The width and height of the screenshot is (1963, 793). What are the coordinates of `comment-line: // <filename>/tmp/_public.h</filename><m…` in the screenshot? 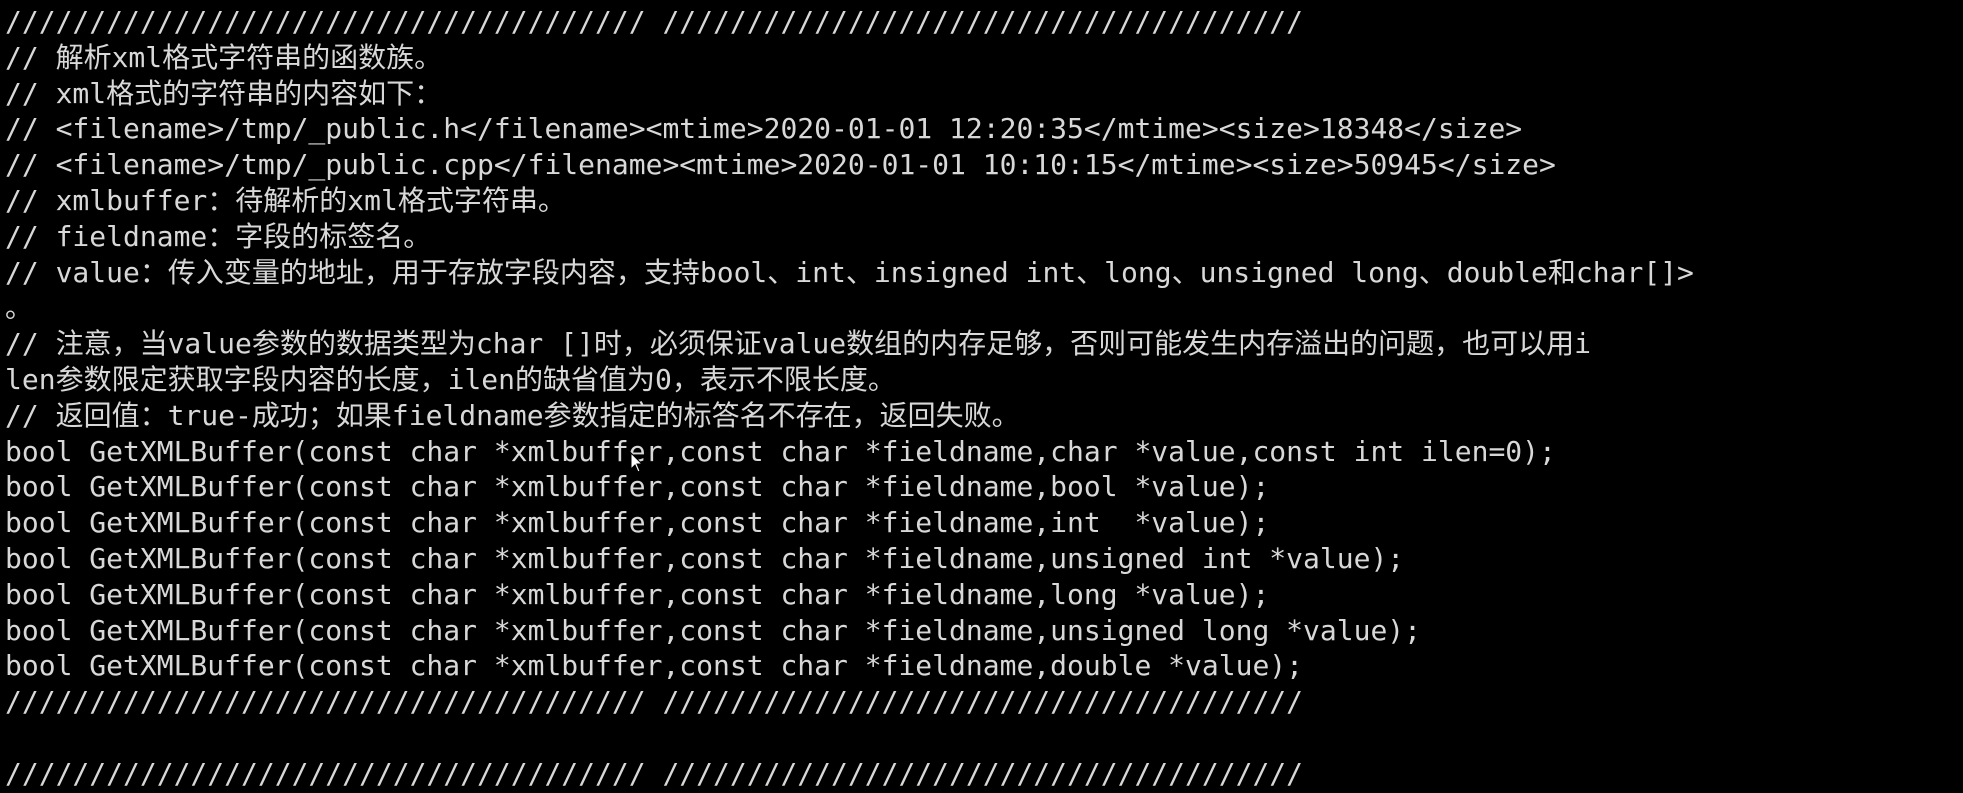 It's located at (764, 129).